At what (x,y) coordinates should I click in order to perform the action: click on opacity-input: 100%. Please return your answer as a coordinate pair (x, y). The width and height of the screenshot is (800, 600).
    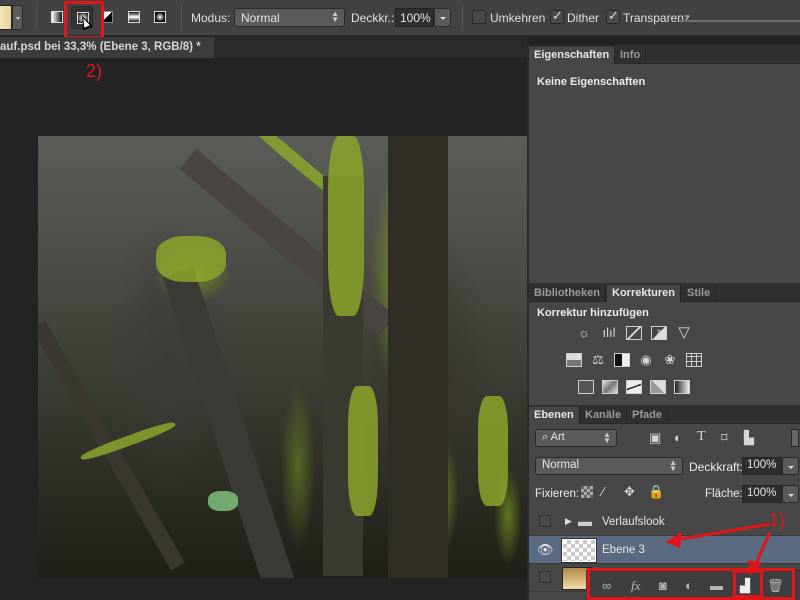
    Looking at the image, I should click on (414, 17).